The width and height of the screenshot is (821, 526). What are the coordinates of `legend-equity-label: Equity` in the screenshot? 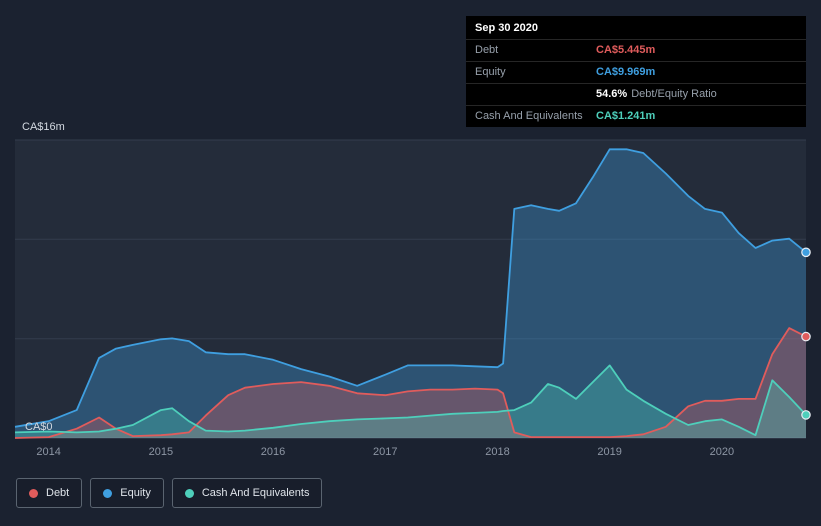 It's located at (135, 493).